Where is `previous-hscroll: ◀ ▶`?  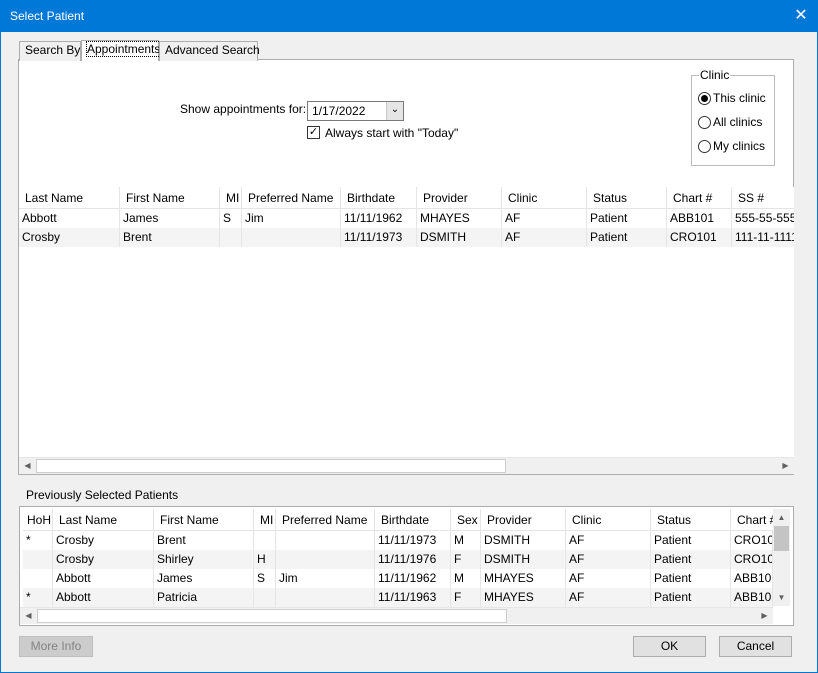 previous-hscroll: ◀ ▶ is located at coordinates (396, 615).